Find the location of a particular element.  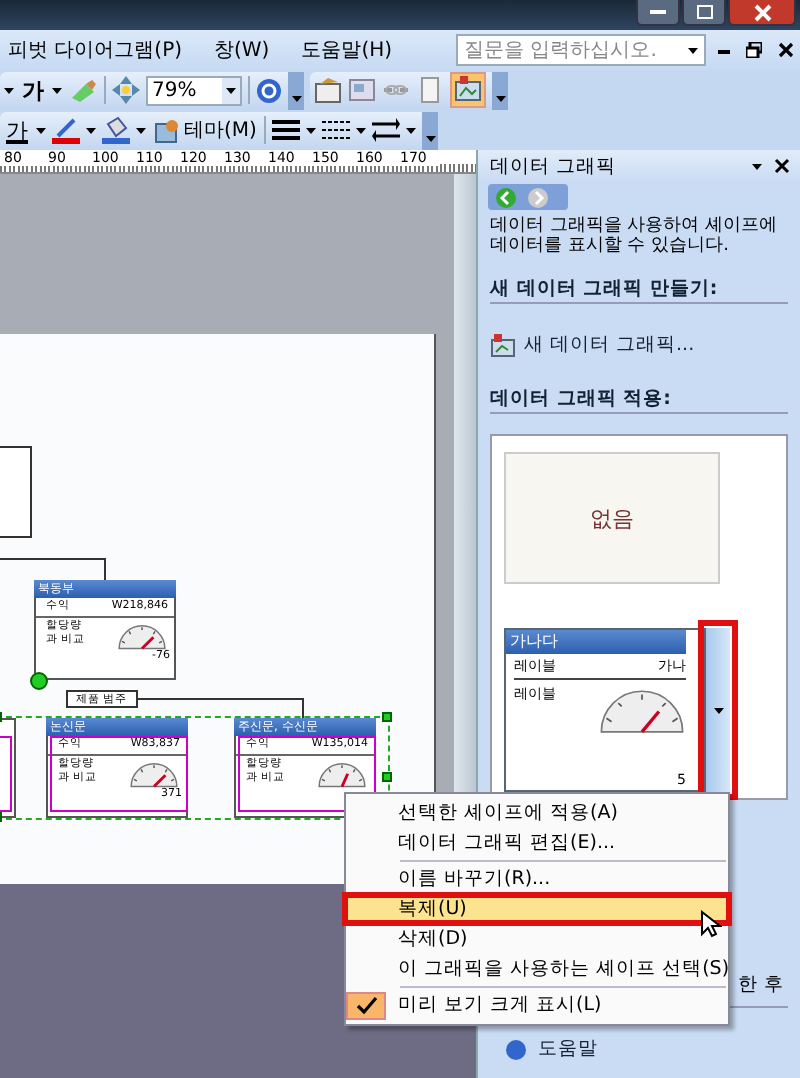

menu-item: 피벗 다이어그램(P) is located at coordinates (95, 50).